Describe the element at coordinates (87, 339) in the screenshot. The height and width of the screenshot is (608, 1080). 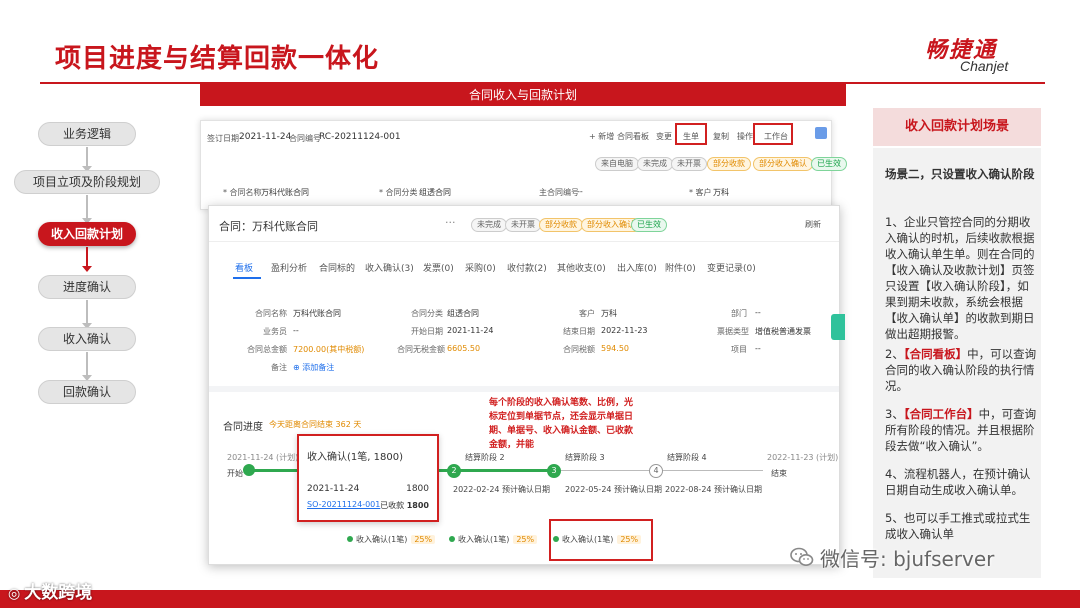
I see `flow-step-revenue-confirm: 收入确认` at that location.